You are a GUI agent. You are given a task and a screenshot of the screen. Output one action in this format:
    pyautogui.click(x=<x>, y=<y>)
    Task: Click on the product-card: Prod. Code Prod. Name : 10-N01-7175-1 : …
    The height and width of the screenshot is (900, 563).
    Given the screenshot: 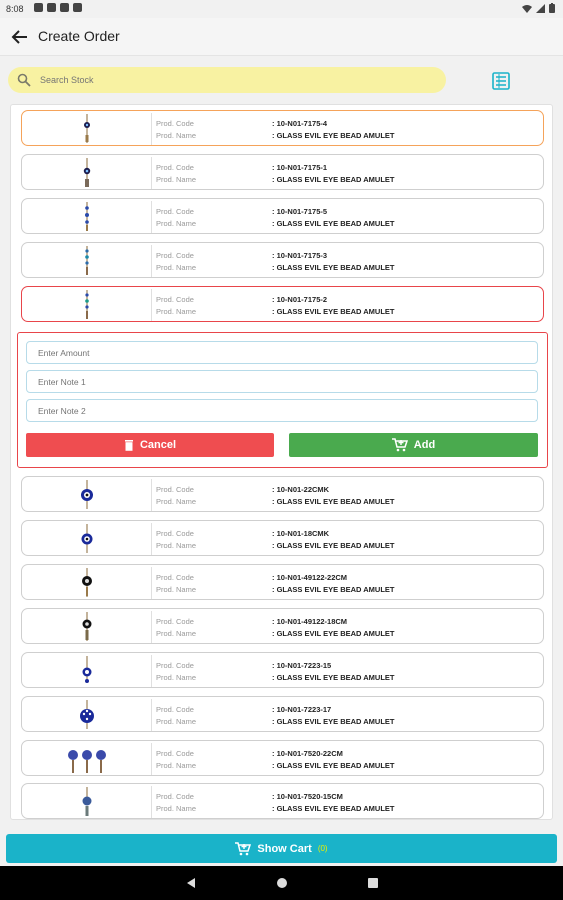 What is the action you would take?
    pyautogui.click(x=282, y=172)
    